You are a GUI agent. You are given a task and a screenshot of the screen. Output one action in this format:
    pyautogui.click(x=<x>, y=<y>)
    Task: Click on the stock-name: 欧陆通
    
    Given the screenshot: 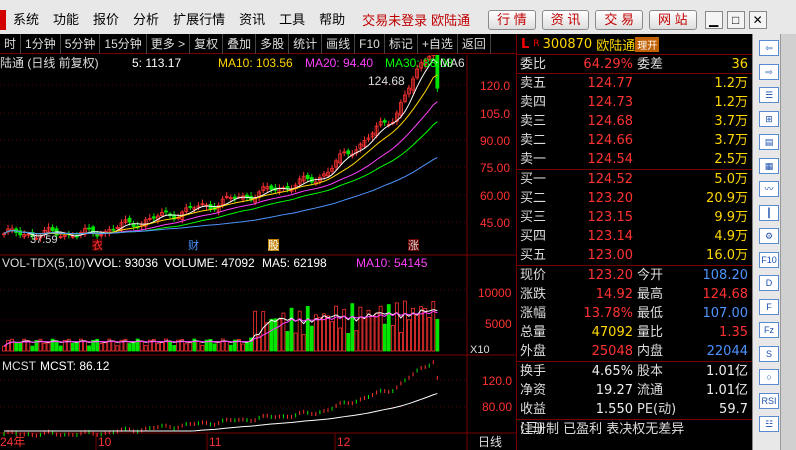 What is the action you would take?
    pyautogui.click(x=616, y=46)
    